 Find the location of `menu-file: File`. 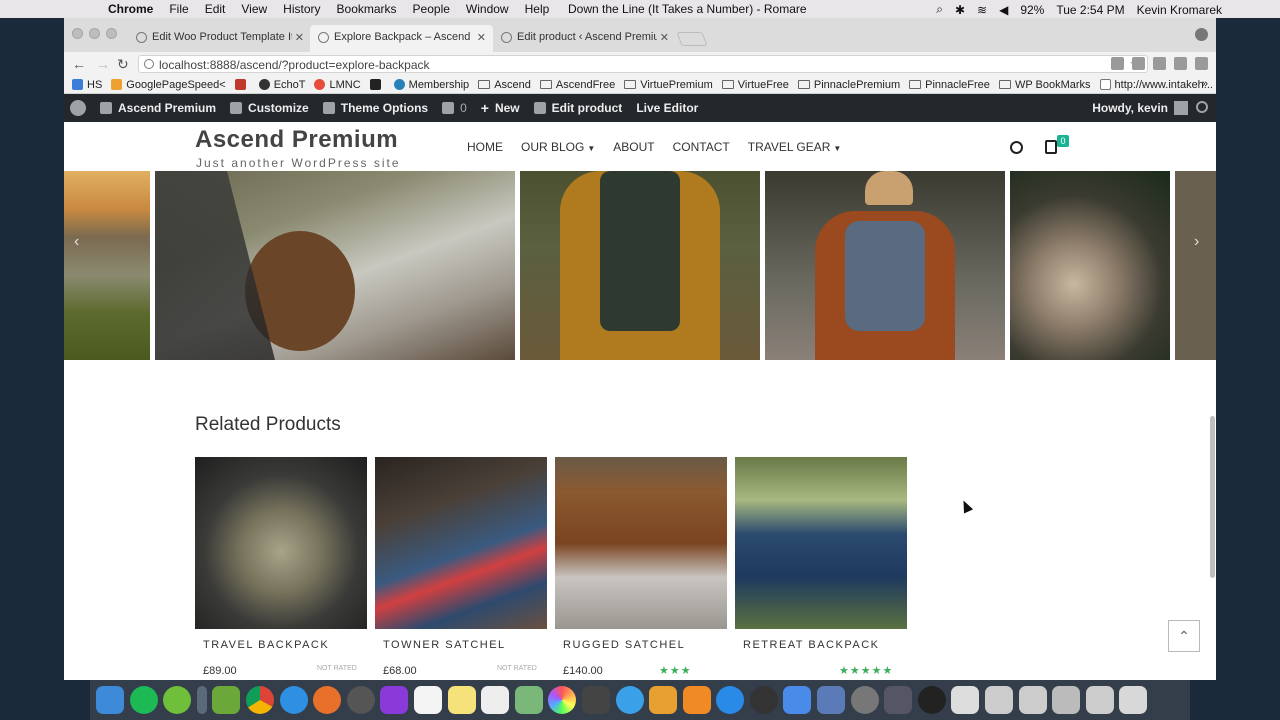

menu-file: File is located at coordinates (178, 9).